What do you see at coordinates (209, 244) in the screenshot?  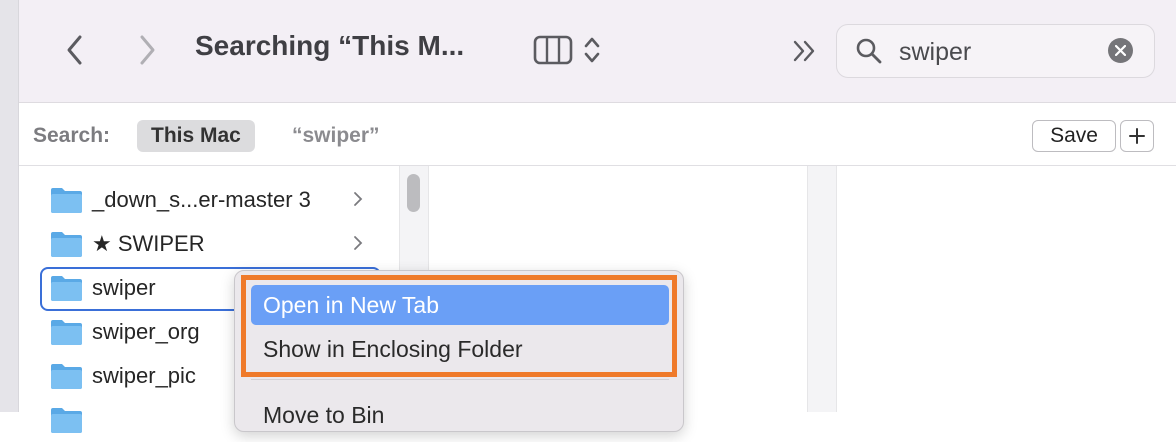 I see `list-item: ★ SWIPER` at bounding box center [209, 244].